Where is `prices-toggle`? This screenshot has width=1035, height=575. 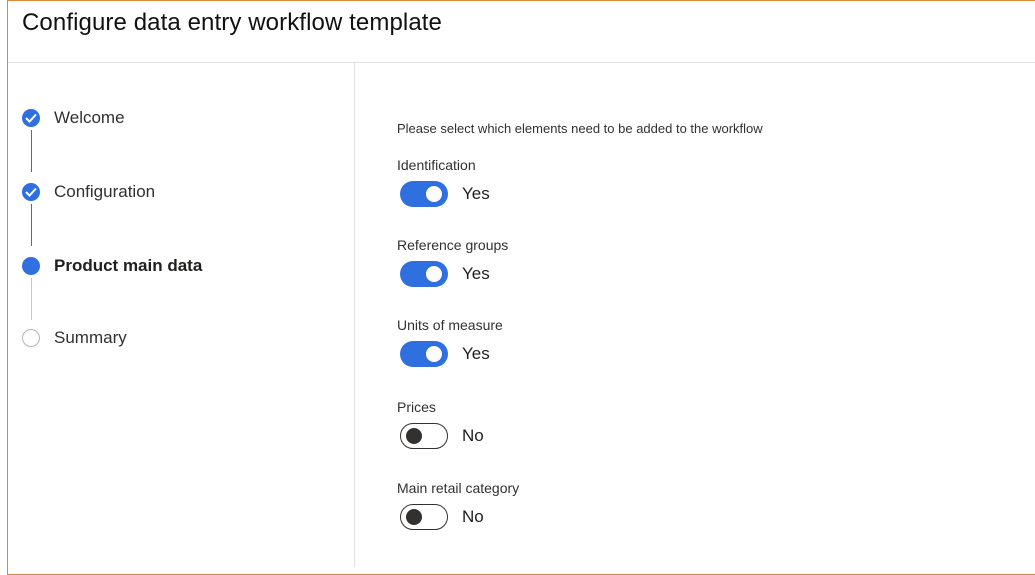
prices-toggle is located at coordinates (424, 436).